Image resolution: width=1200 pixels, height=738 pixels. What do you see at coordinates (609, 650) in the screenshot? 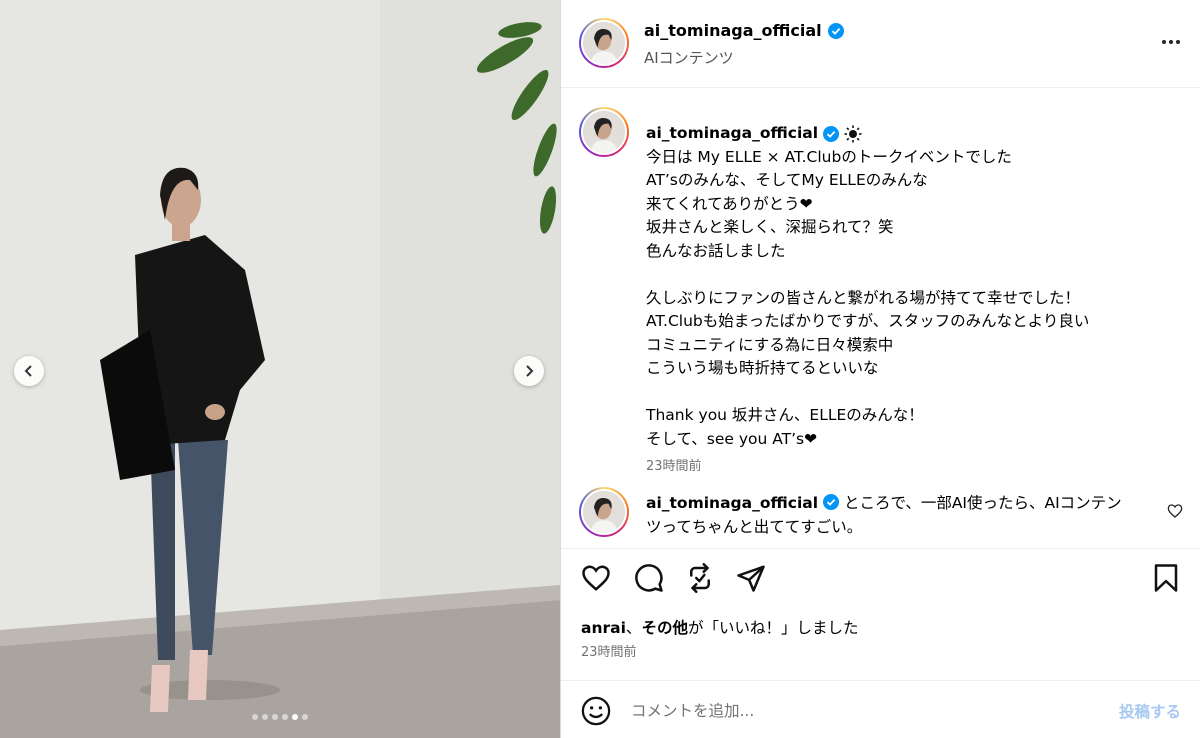
I see `post-timestamp: 23時間前` at bounding box center [609, 650].